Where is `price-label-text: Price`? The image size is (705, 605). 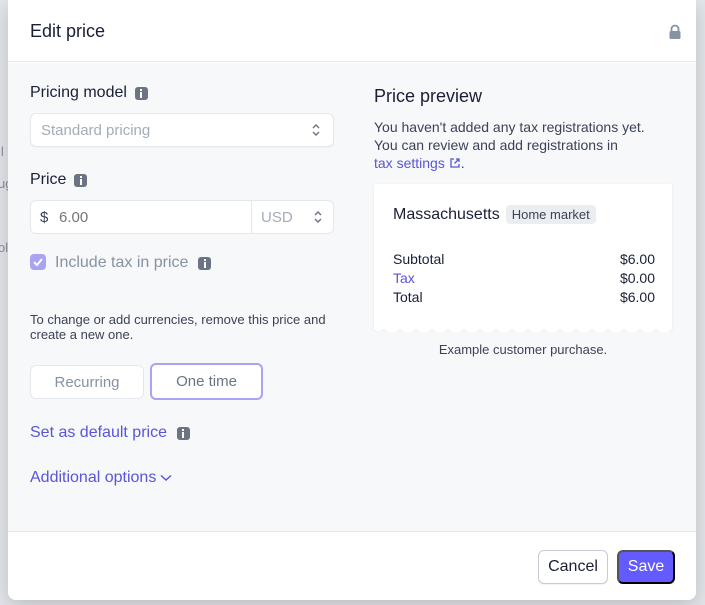
price-label-text: Price is located at coordinates (48, 179).